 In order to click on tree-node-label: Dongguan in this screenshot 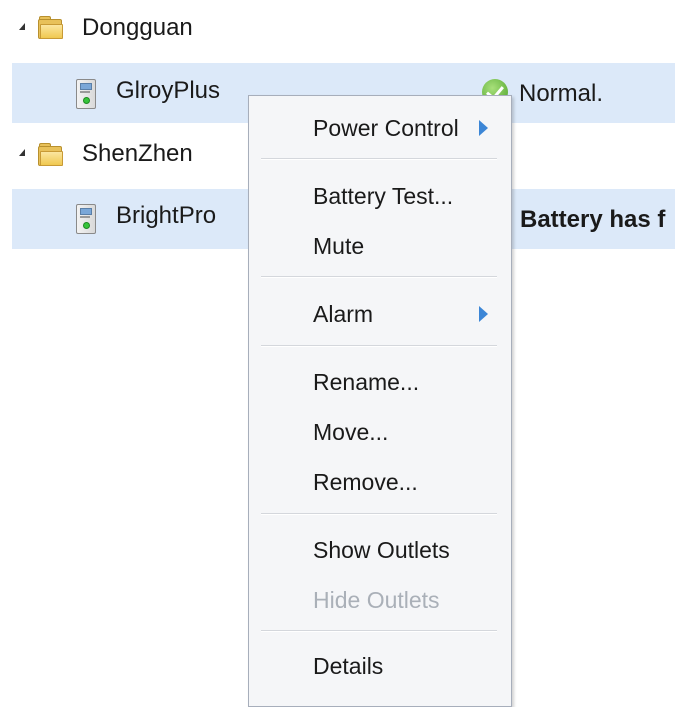, I will do `click(137, 28)`.